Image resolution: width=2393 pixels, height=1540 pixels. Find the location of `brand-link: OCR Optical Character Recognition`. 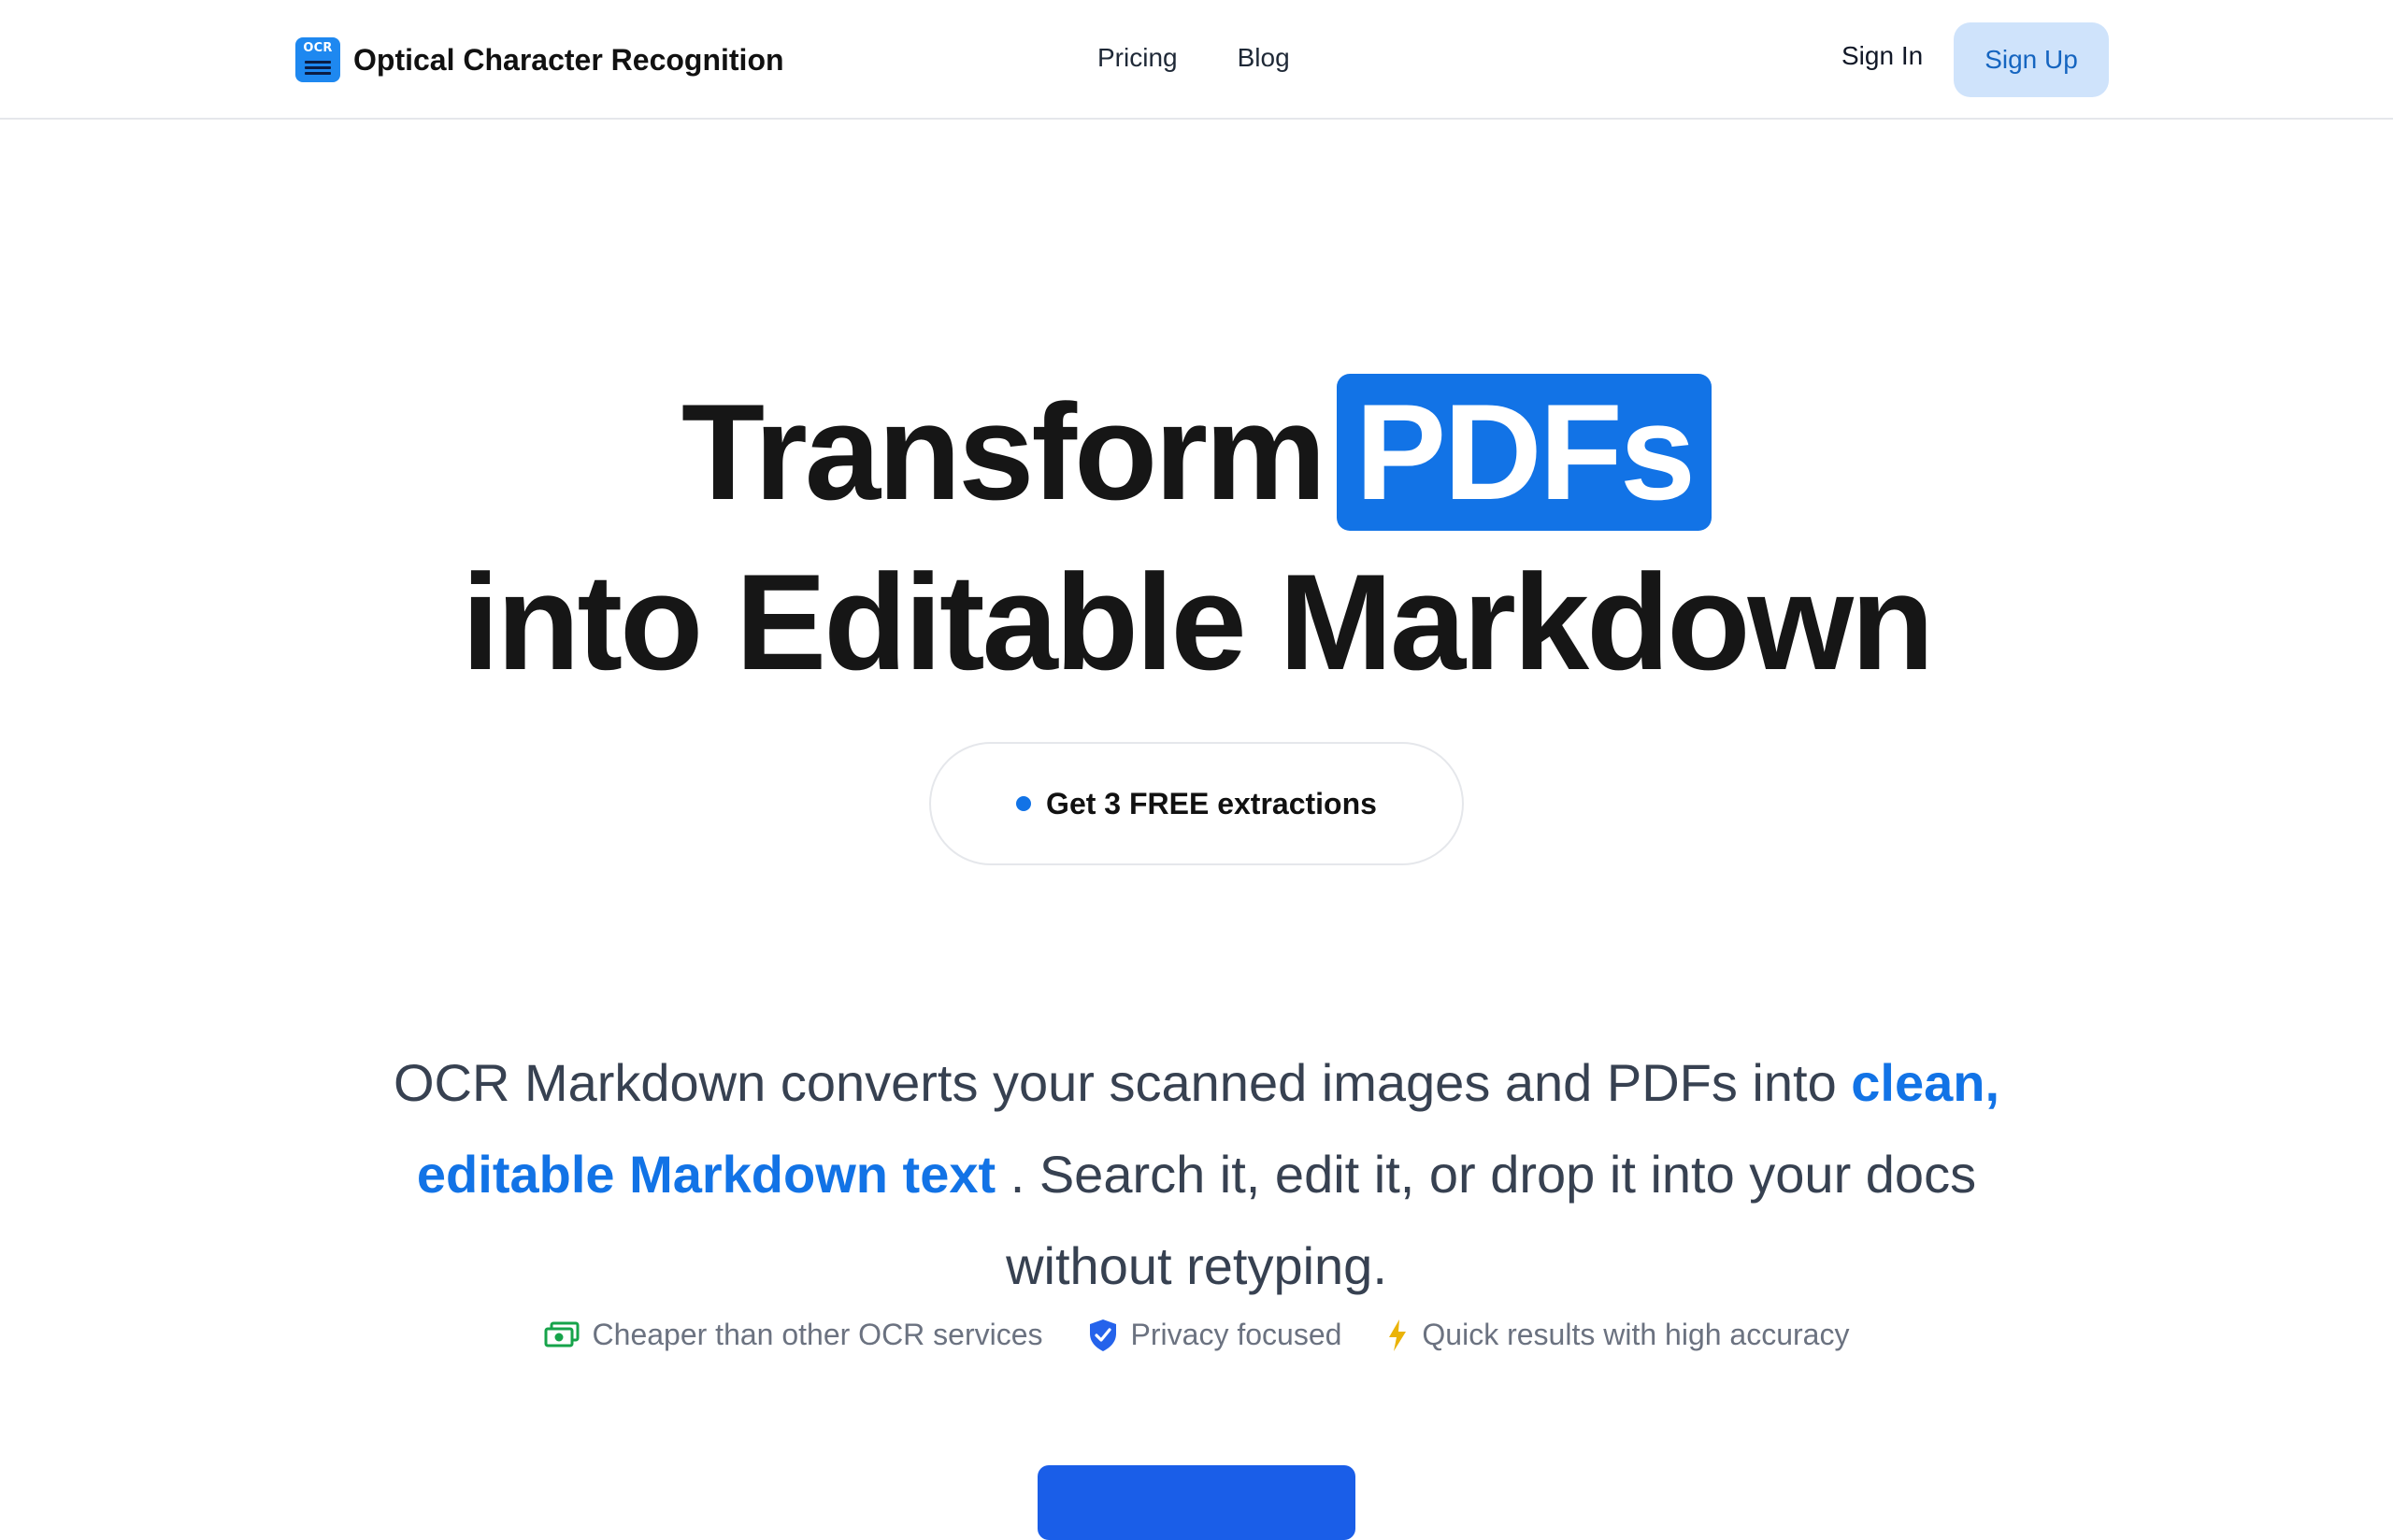

brand-link: OCR Optical Character Recognition is located at coordinates (540, 59).